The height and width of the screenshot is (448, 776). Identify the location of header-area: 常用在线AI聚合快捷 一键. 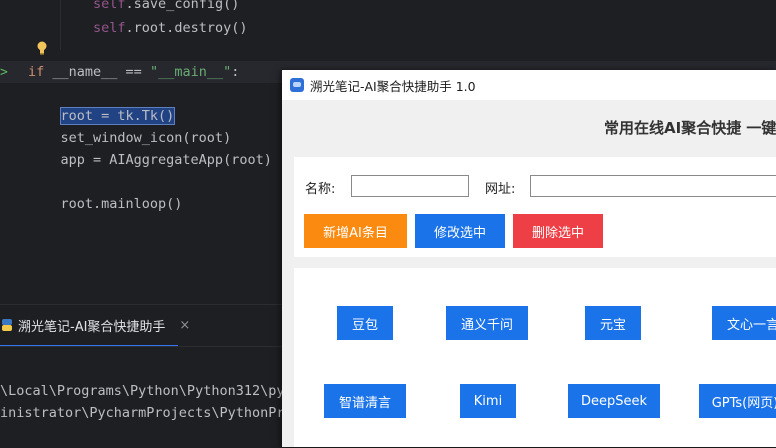
(529, 128).